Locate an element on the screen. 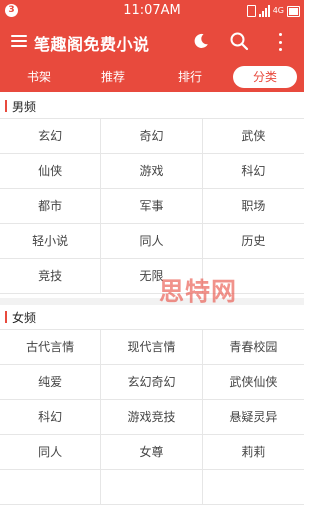 This screenshot has width=320, height=506. category-row: 轻小说 同人 历史 is located at coordinates (152, 241).